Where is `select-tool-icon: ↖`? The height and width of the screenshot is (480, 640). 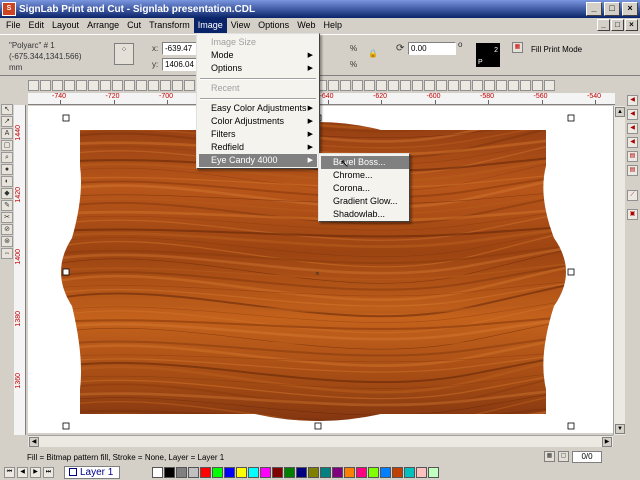 select-tool-icon: ↖ is located at coordinates (7, 109).